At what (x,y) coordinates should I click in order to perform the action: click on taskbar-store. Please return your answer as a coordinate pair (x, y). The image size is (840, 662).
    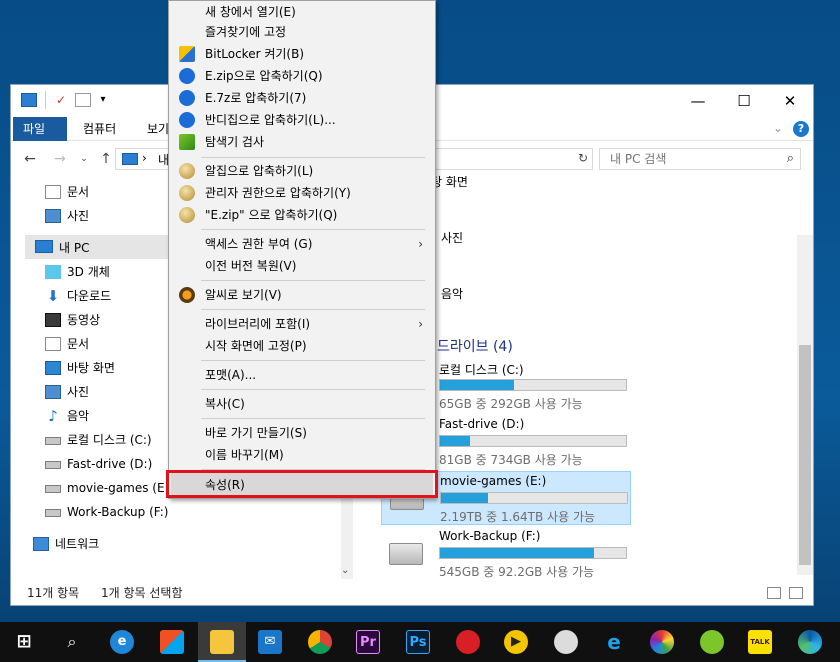
    Looking at the image, I should click on (172, 642).